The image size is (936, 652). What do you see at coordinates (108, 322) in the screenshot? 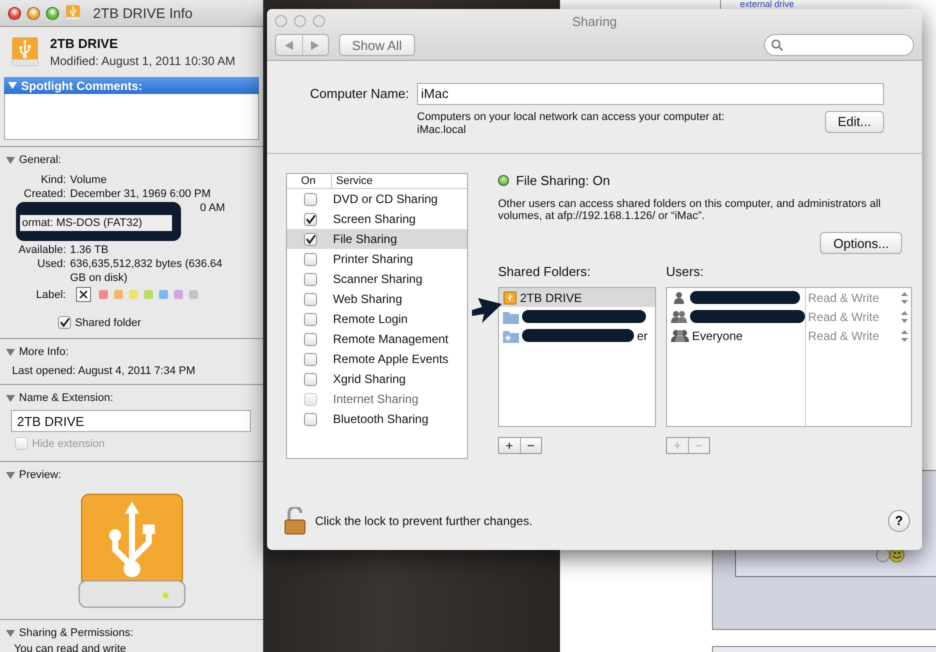
I see `checkbox-label: Shared folder` at bounding box center [108, 322].